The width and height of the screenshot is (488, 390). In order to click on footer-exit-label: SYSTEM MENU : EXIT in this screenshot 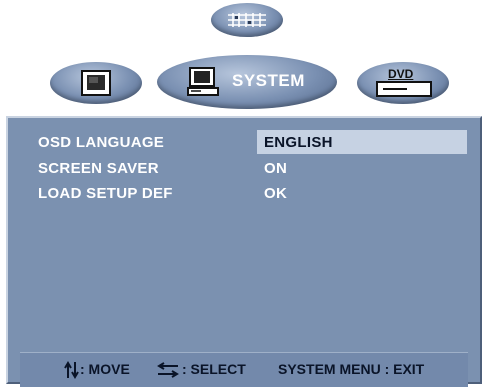, I will do `click(351, 369)`.